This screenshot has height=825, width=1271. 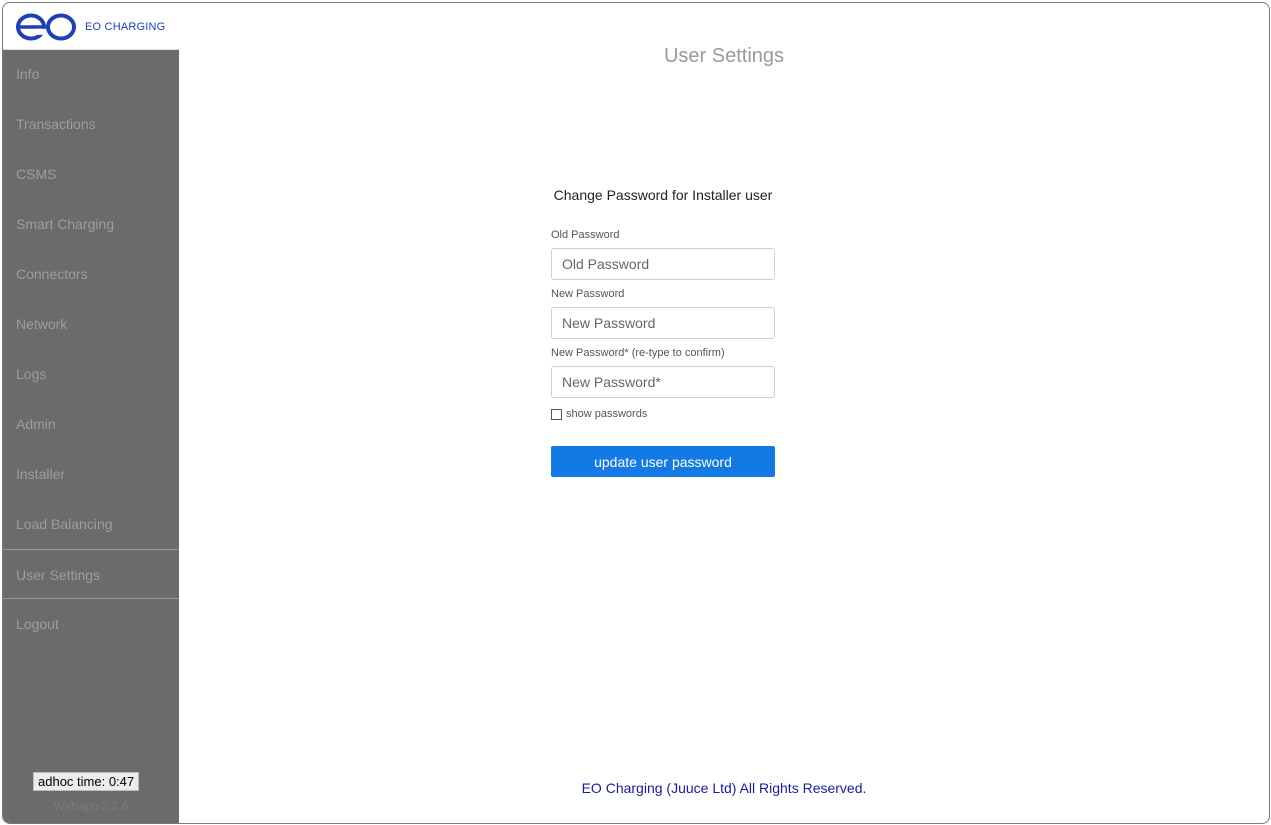 I want to click on adhoc-time-badge: adhoc time: 0:47, so click(x=86, y=781).